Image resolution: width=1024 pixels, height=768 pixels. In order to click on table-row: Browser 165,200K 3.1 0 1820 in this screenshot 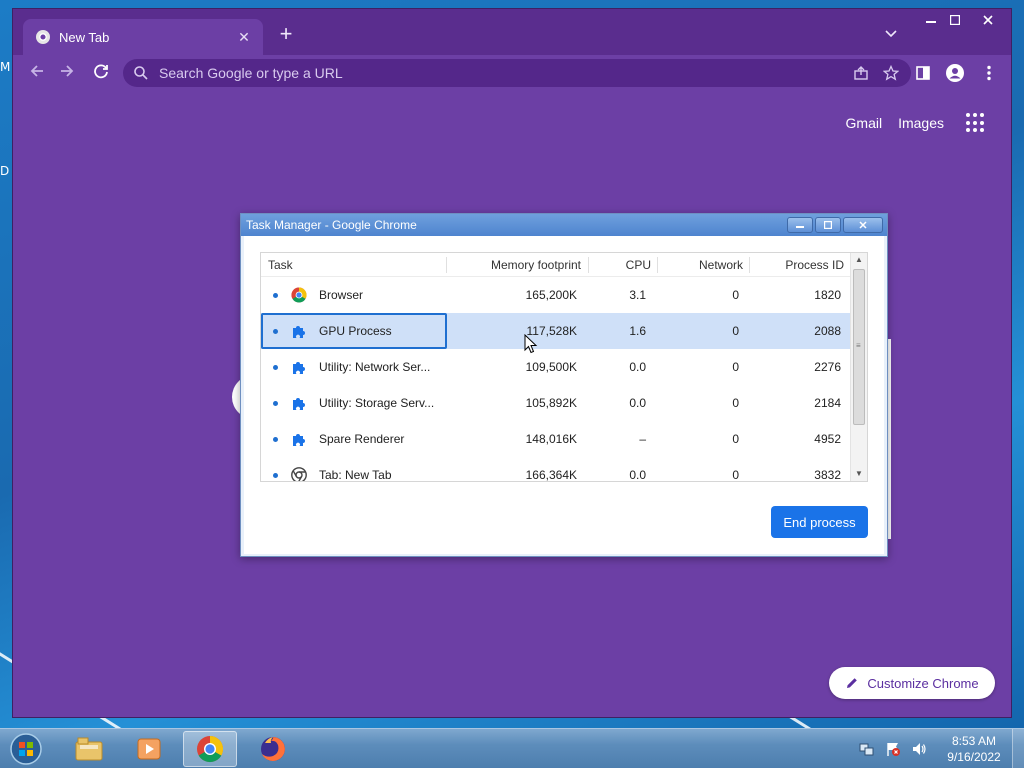, I will do `click(556, 295)`.